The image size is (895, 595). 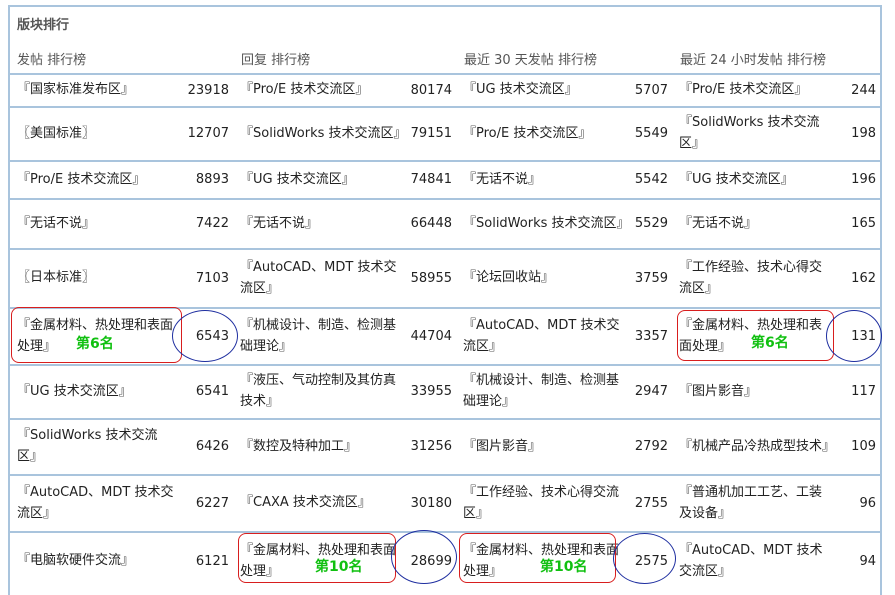 What do you see at coordinates (863, 446) in the screenshot?
I see `post-count: 109` at bounding box center [863, 446].